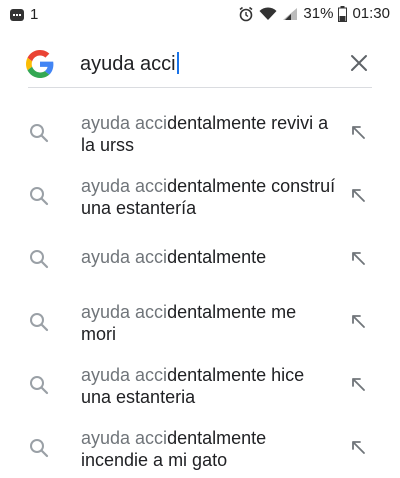  I want to click on battery-icon, so click(343, 13).